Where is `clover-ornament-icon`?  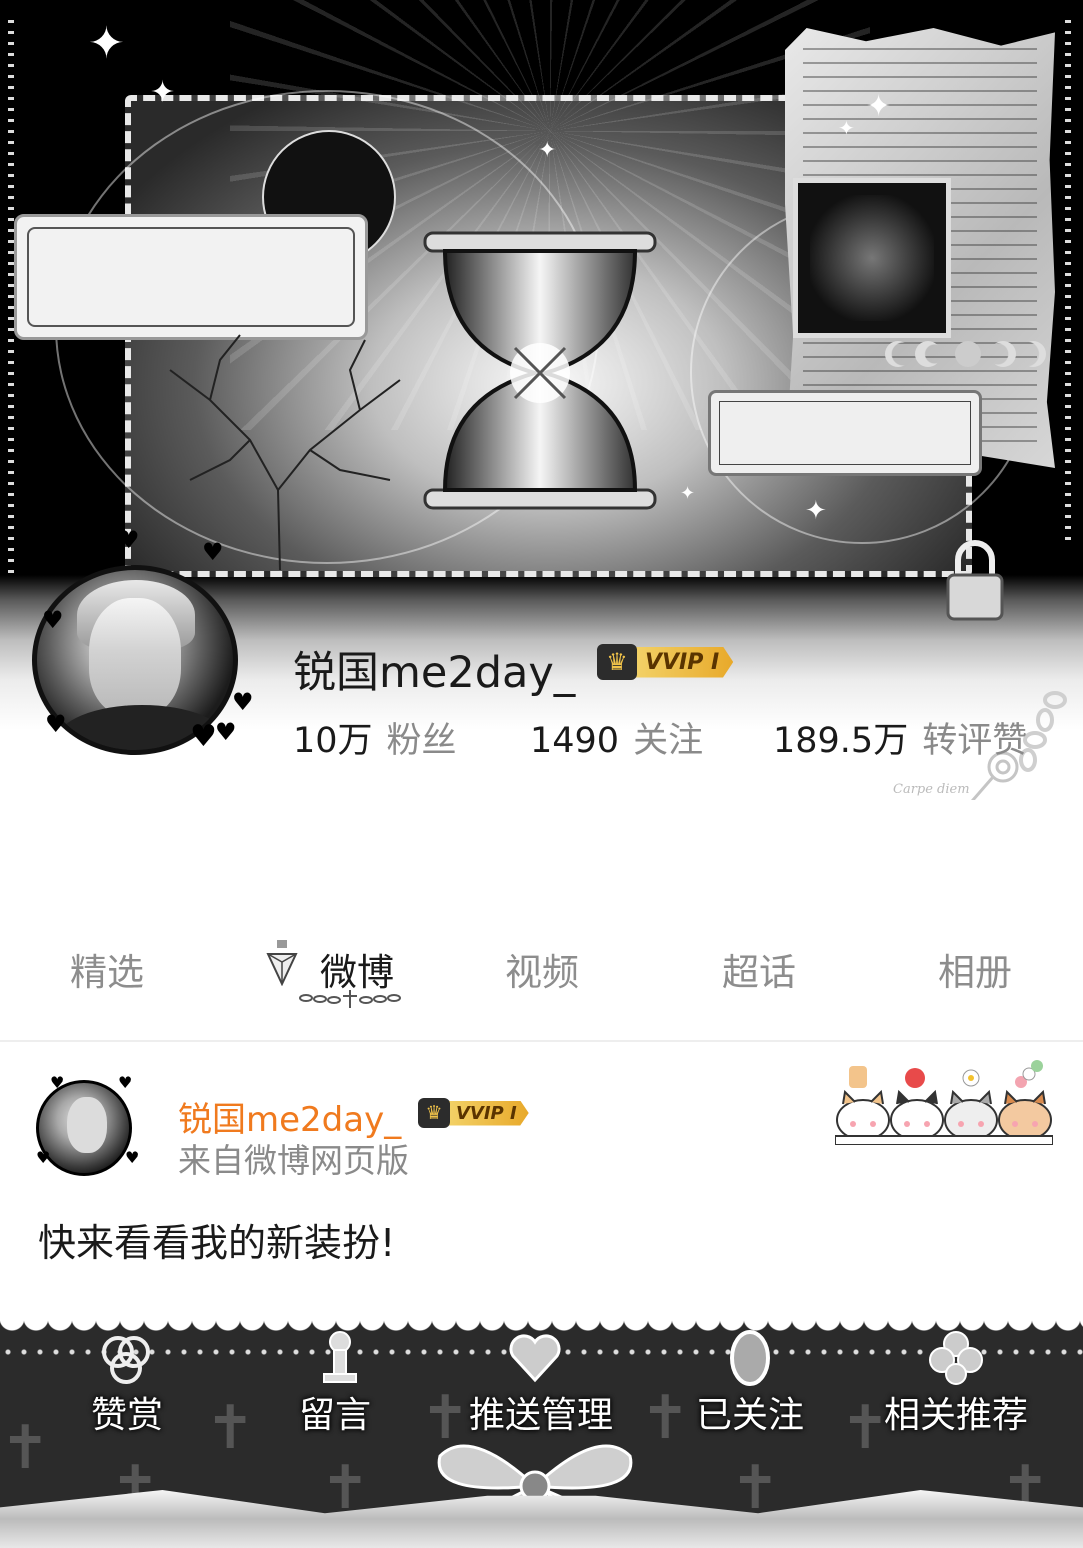
clover-ornament-icon is located at coordinates (956, 1358).